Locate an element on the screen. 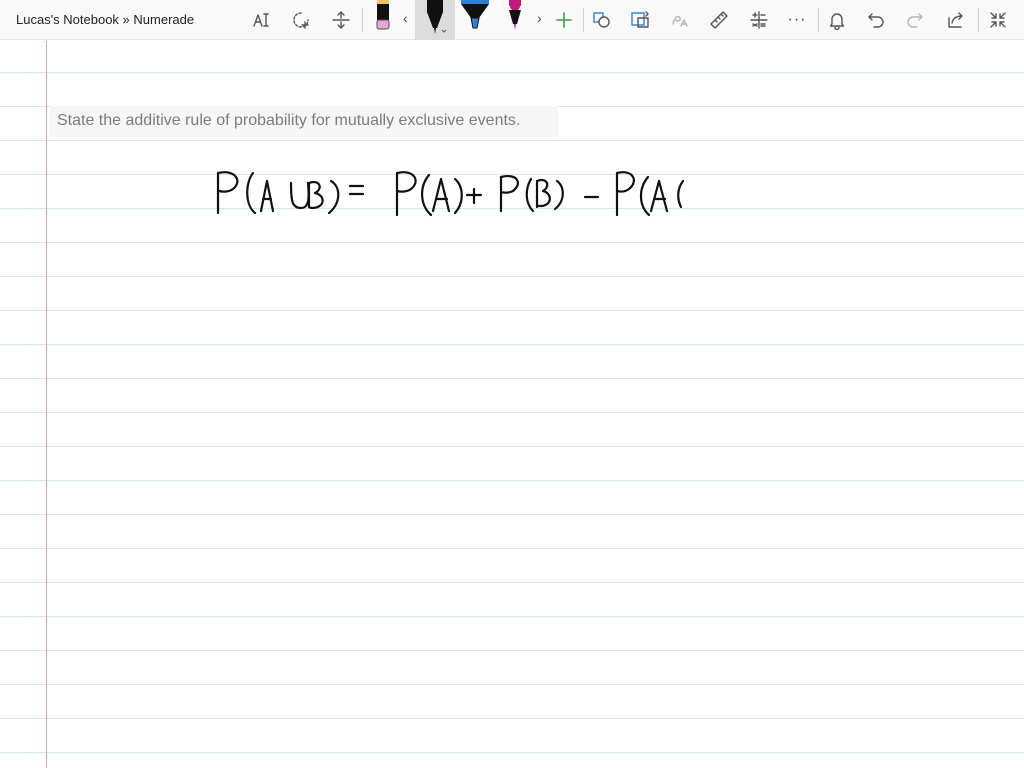 The height and width of the screenshot is (768, 1024). pens-next-arrow: › is located at coordinates (539, 18).